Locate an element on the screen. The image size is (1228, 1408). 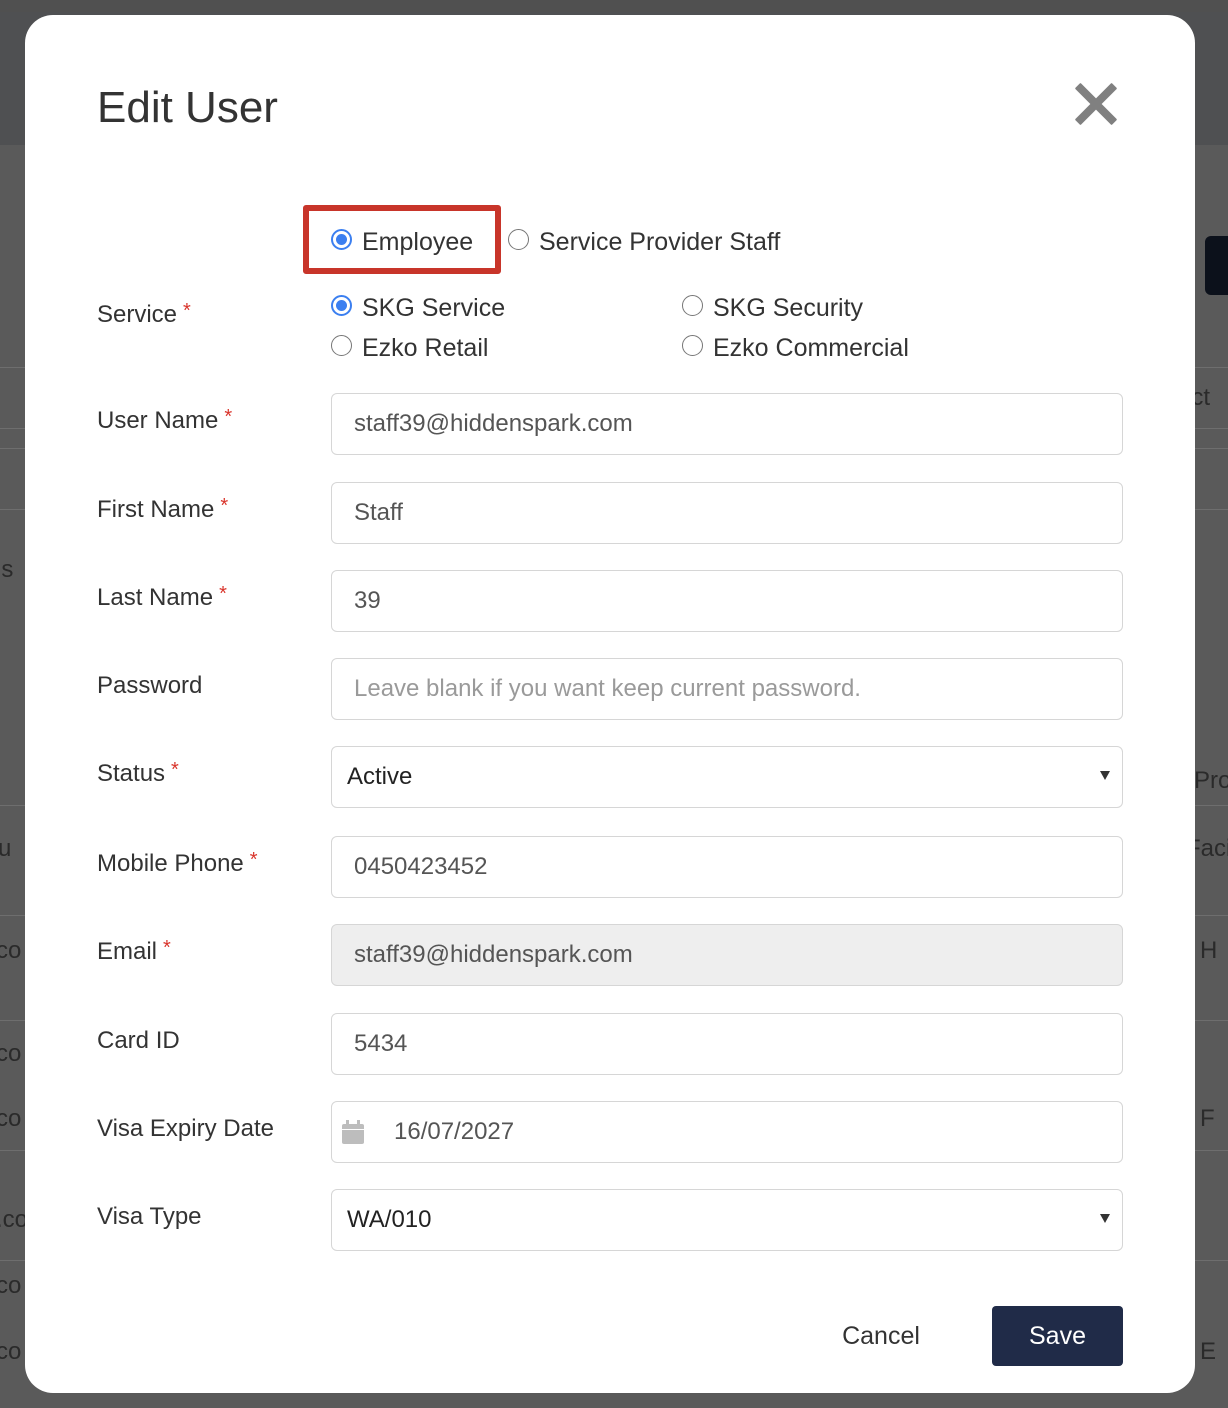
close-icon is located at coordinates (1096, 104).